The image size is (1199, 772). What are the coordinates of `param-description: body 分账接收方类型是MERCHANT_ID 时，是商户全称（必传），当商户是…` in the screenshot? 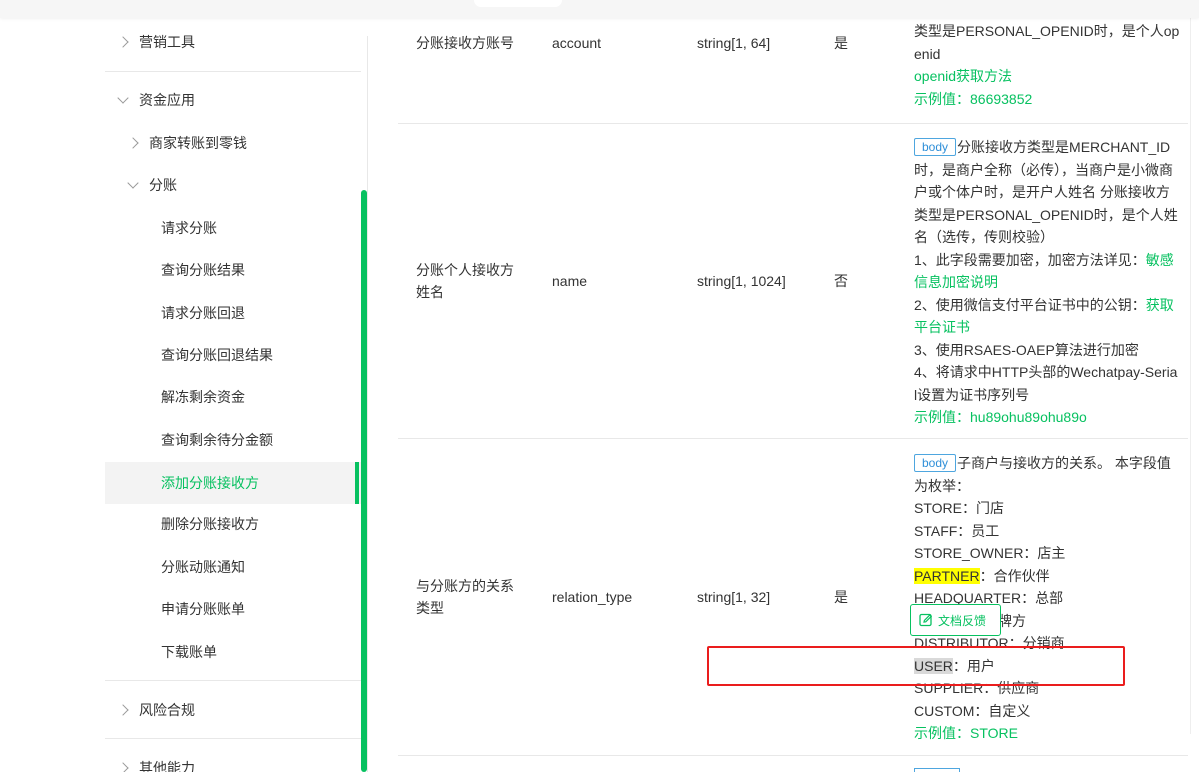 It's located at (1049, 282).